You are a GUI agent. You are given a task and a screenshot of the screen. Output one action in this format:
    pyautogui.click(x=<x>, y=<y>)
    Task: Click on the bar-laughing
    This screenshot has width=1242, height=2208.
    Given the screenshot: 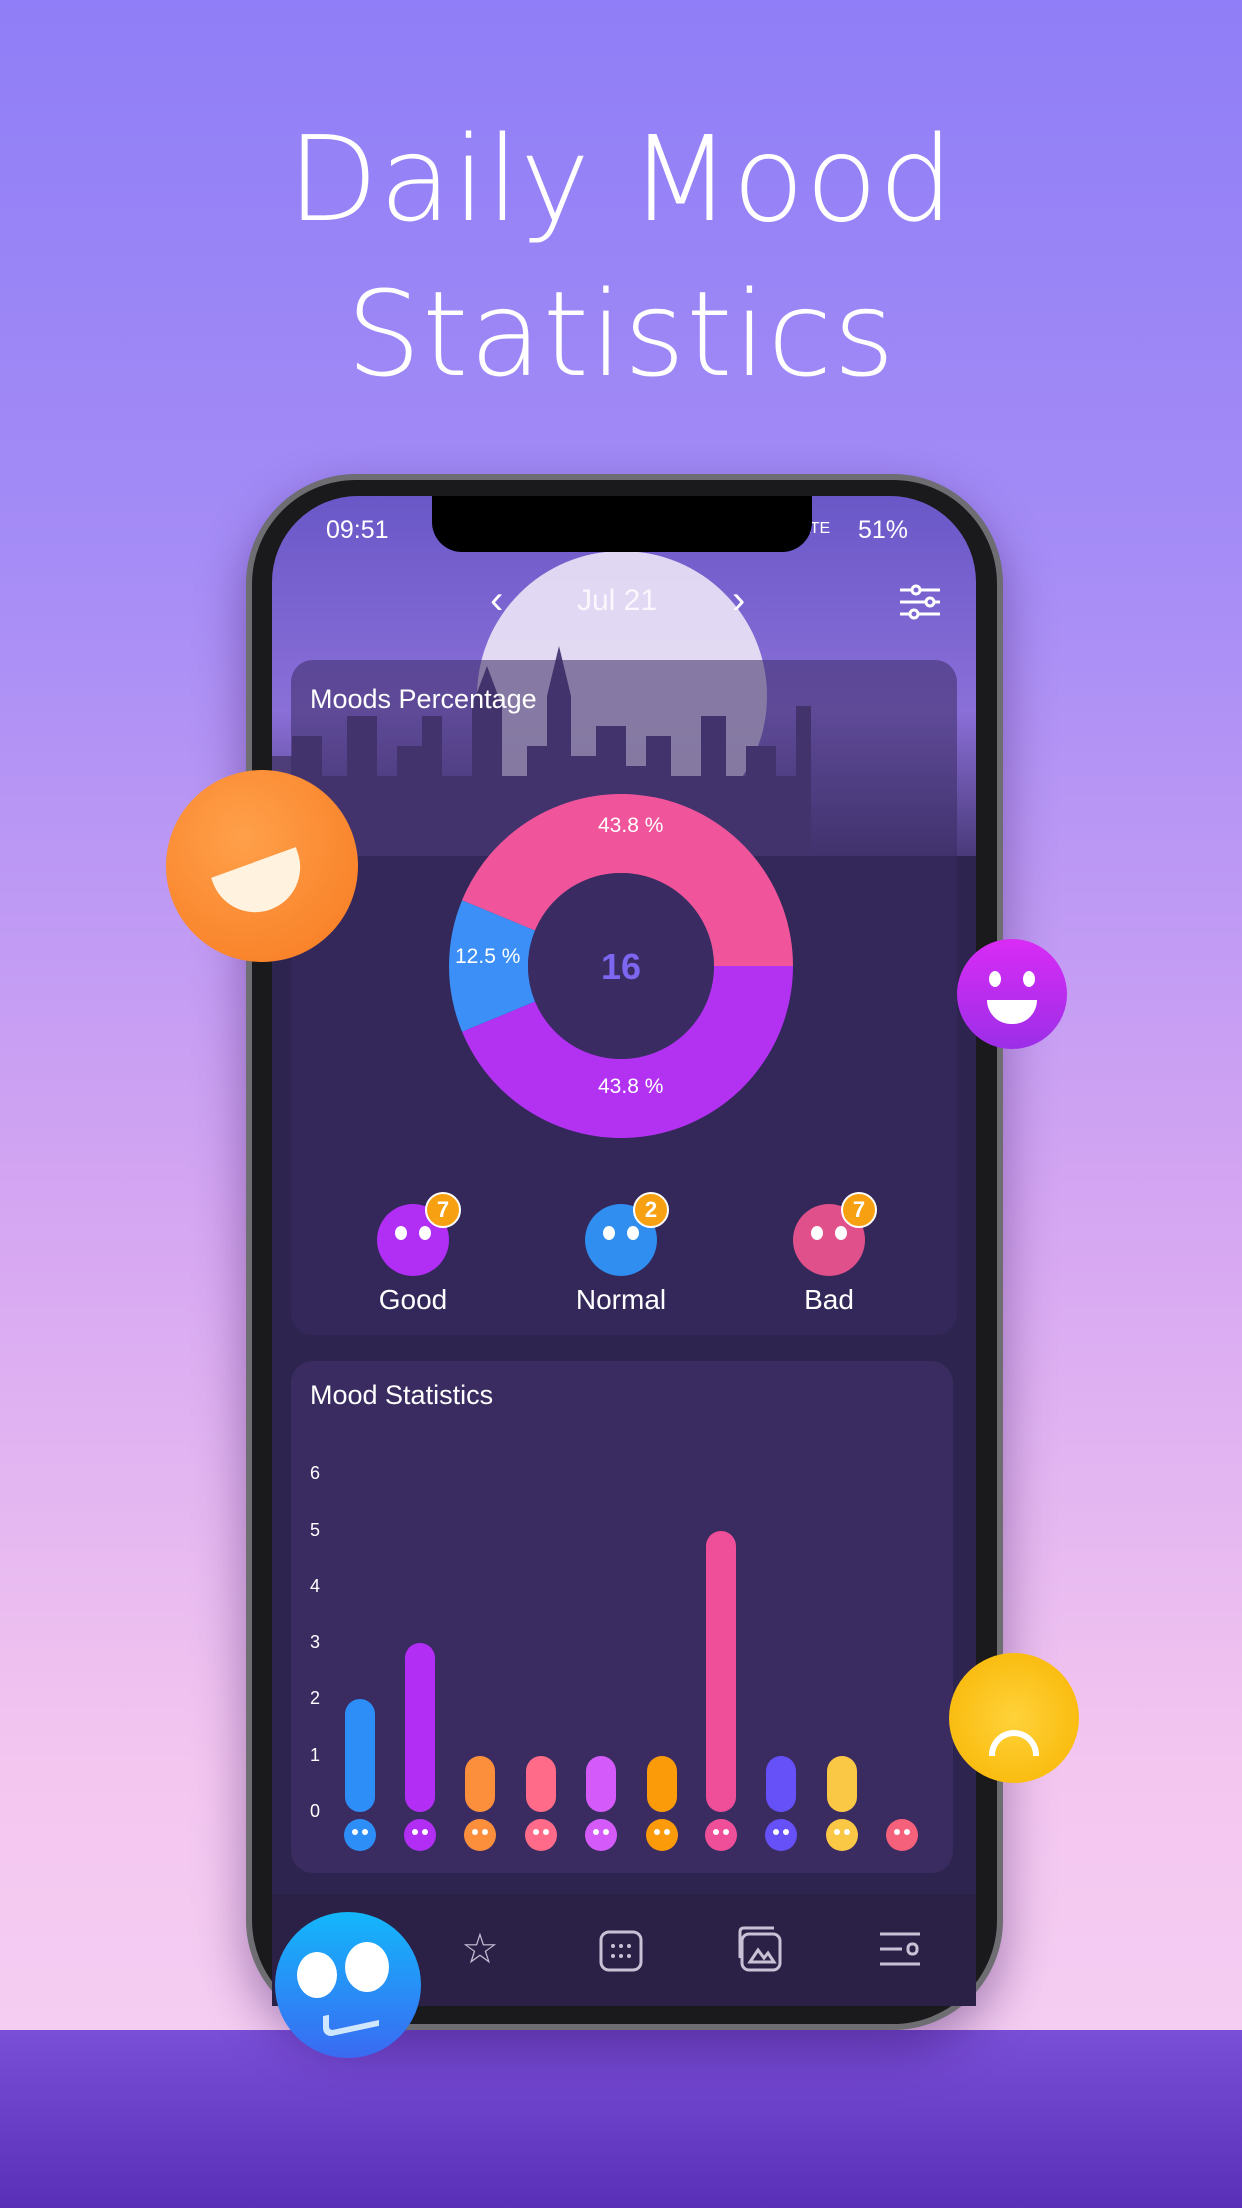 What is the action you would take?
    pyautogui.click(x=480, y=1783)
    